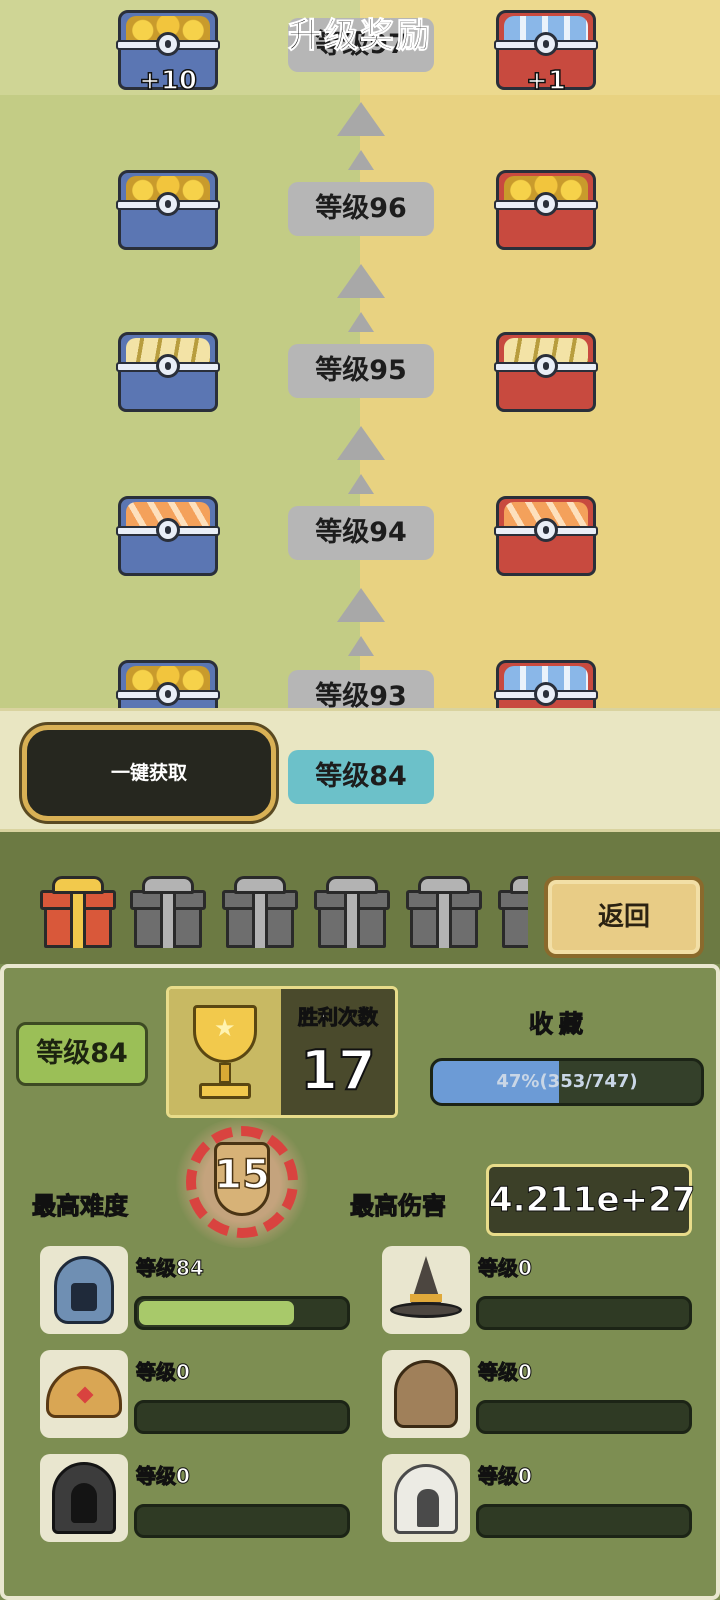  Describe the element at coordinates (149, 773) in the screenshot. I see `claim-all-button: 一键获取` at that location.